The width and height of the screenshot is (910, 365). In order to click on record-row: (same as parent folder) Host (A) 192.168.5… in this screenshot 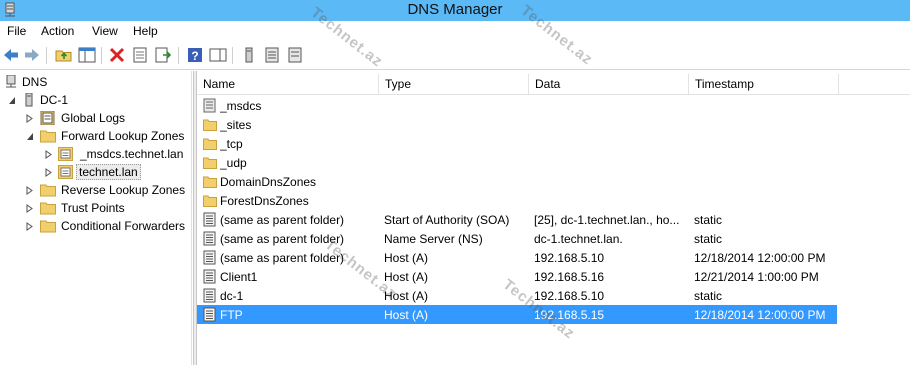, I will do `click(517, 257)`.